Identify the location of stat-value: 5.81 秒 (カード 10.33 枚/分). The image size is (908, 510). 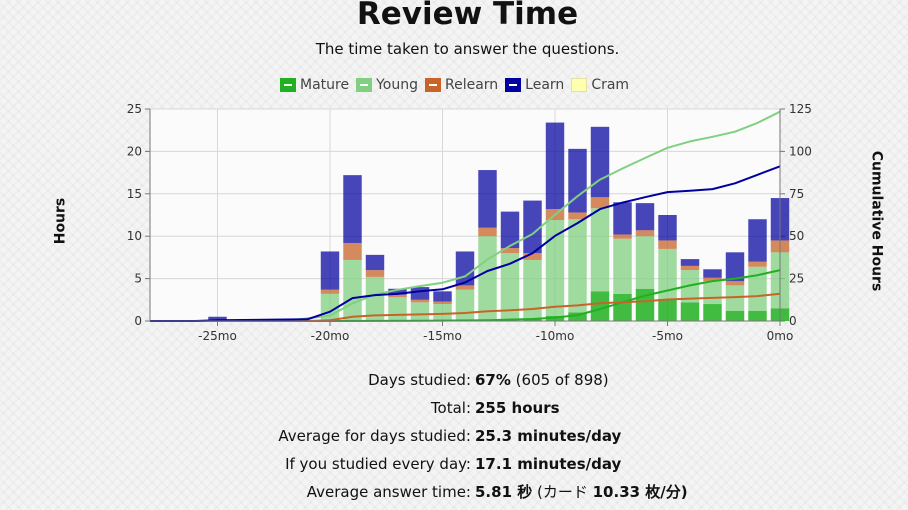
(581, 492).